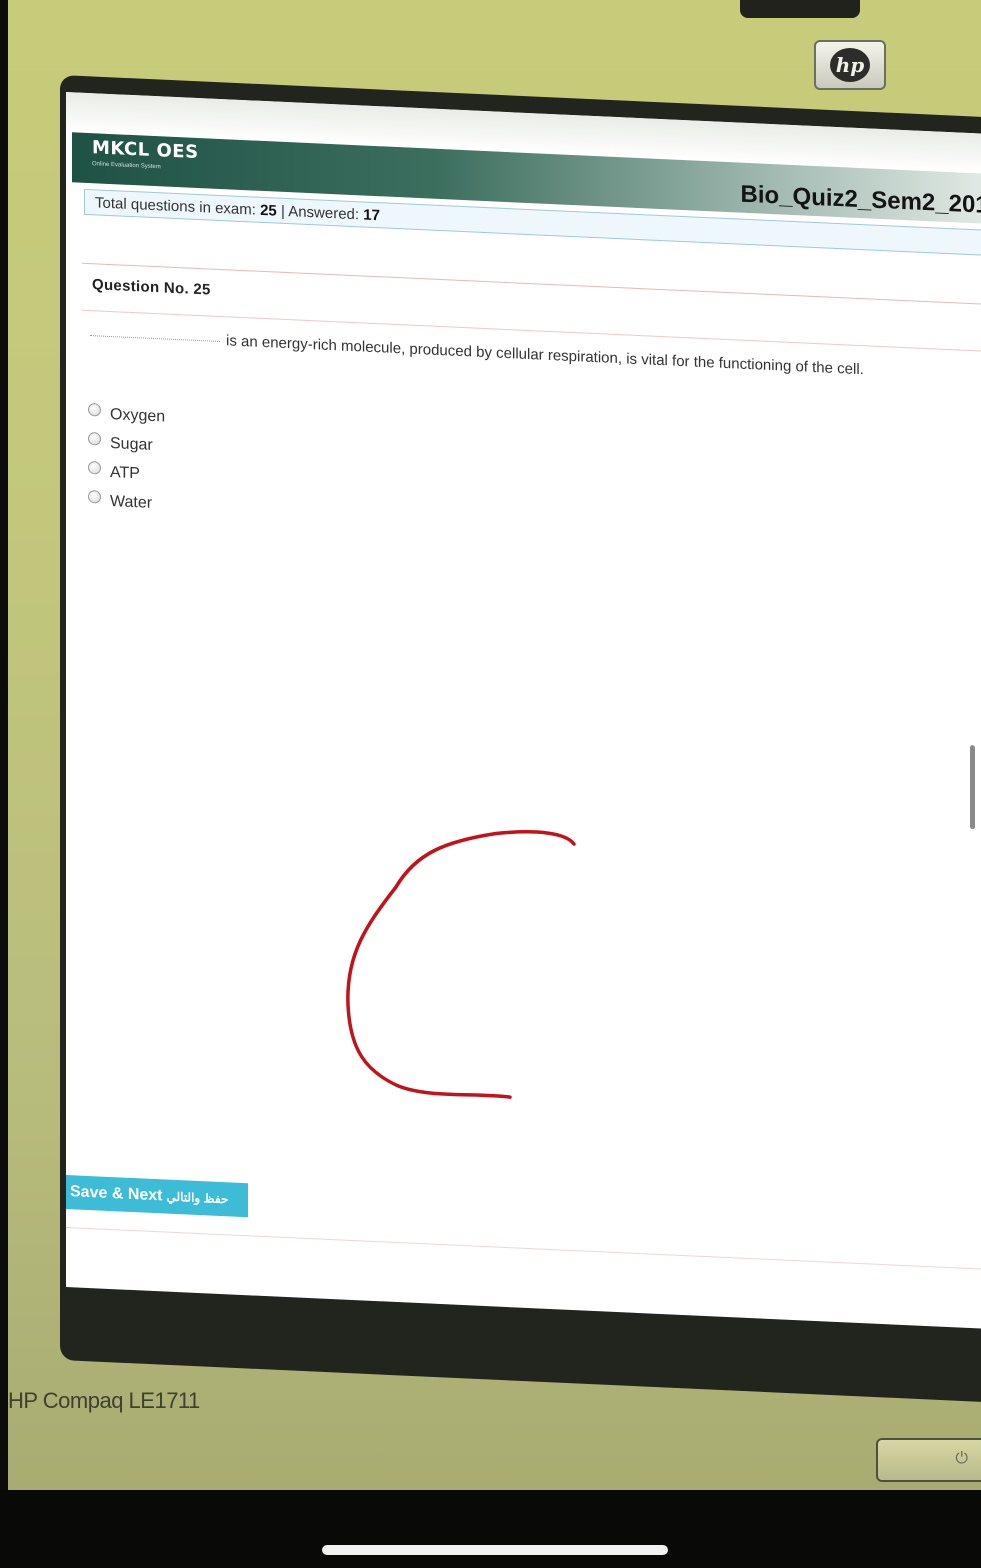 The image size is (981, 1568). I want to click on desk-foreground, so click(490, 1529).